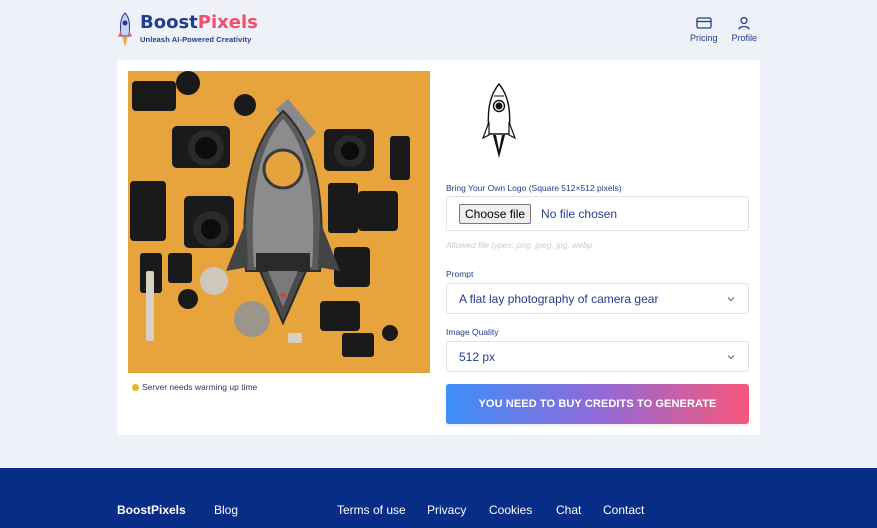  I want to click on rocket-logo-icon, so click(125, 29).